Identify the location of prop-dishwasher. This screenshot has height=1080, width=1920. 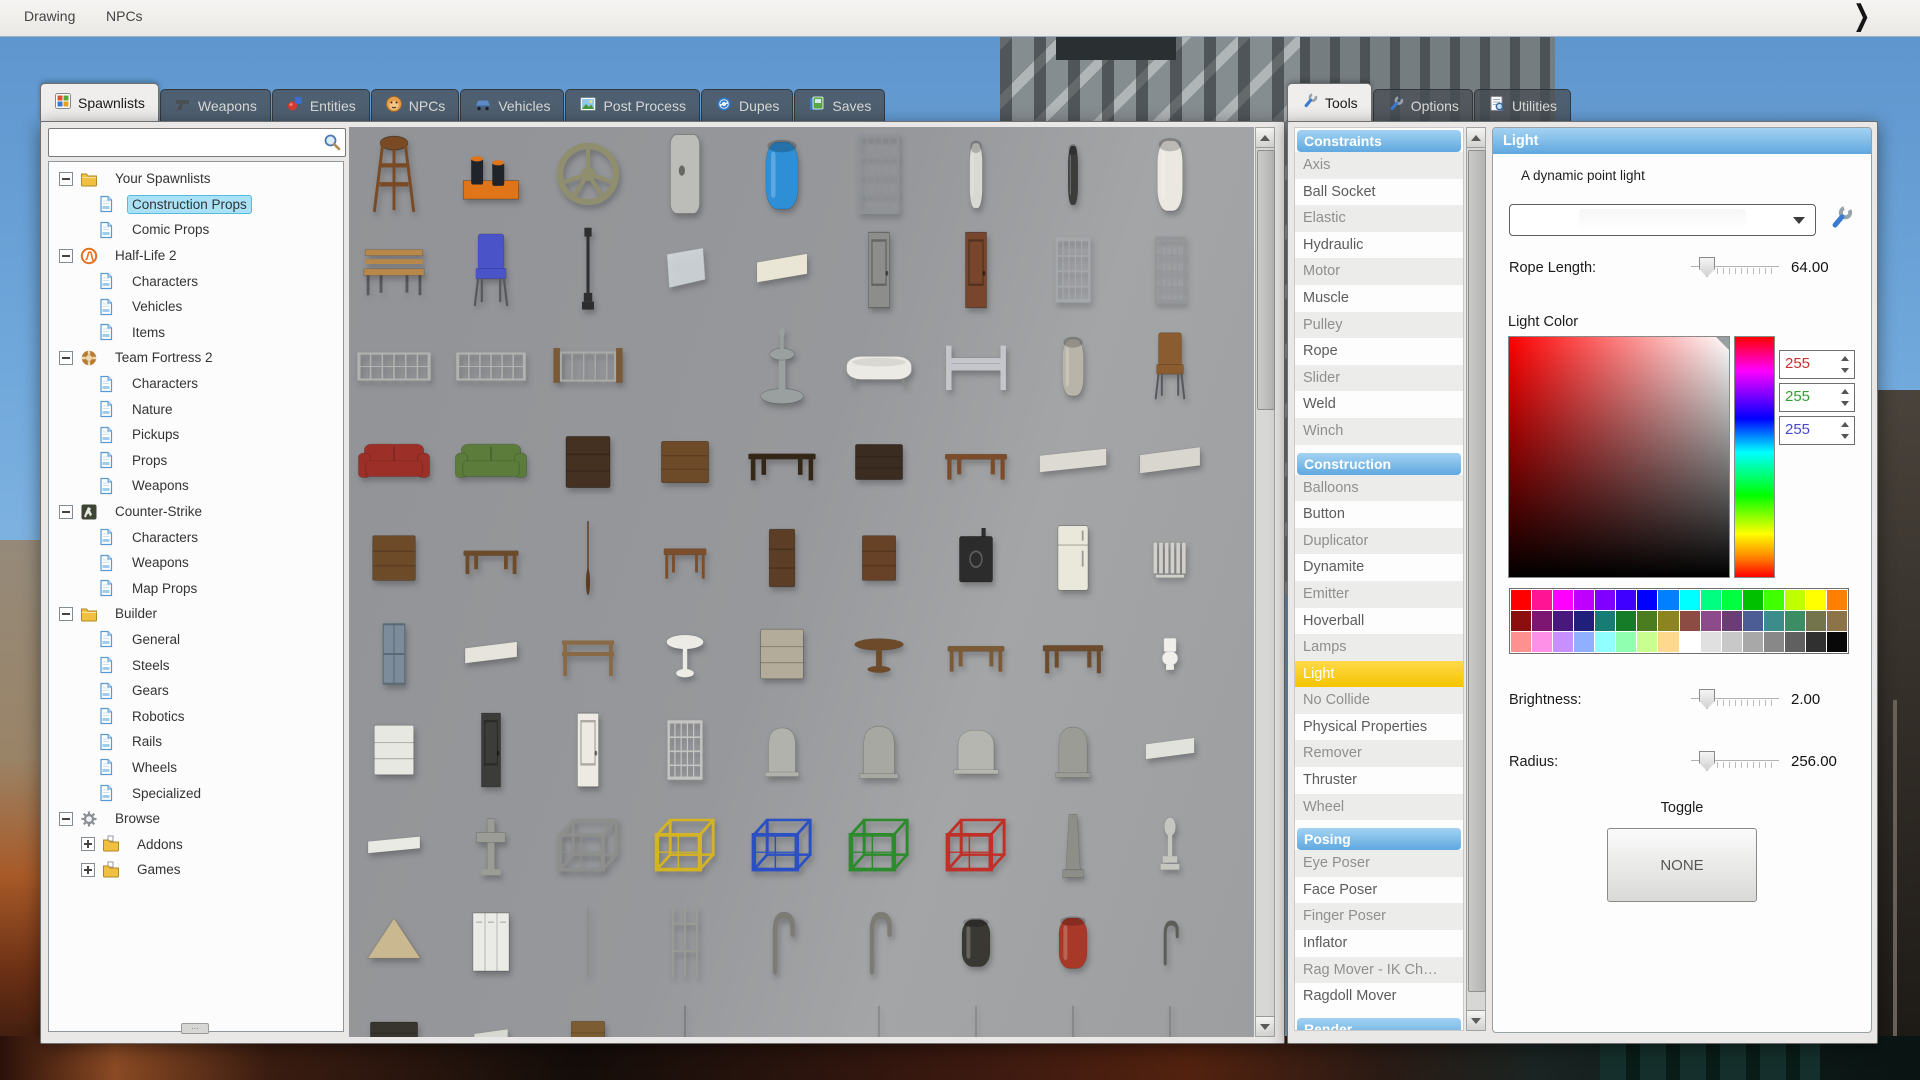
(394, 752).